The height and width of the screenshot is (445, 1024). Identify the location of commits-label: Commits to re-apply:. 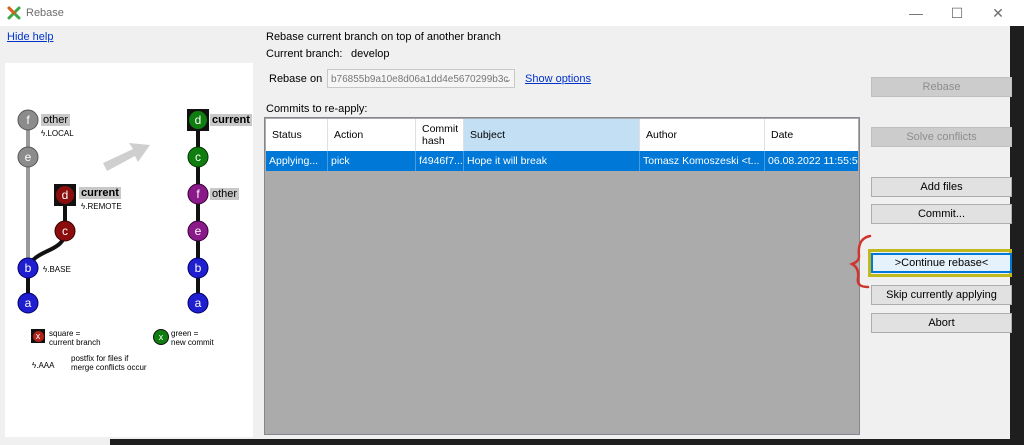
(317, 109).